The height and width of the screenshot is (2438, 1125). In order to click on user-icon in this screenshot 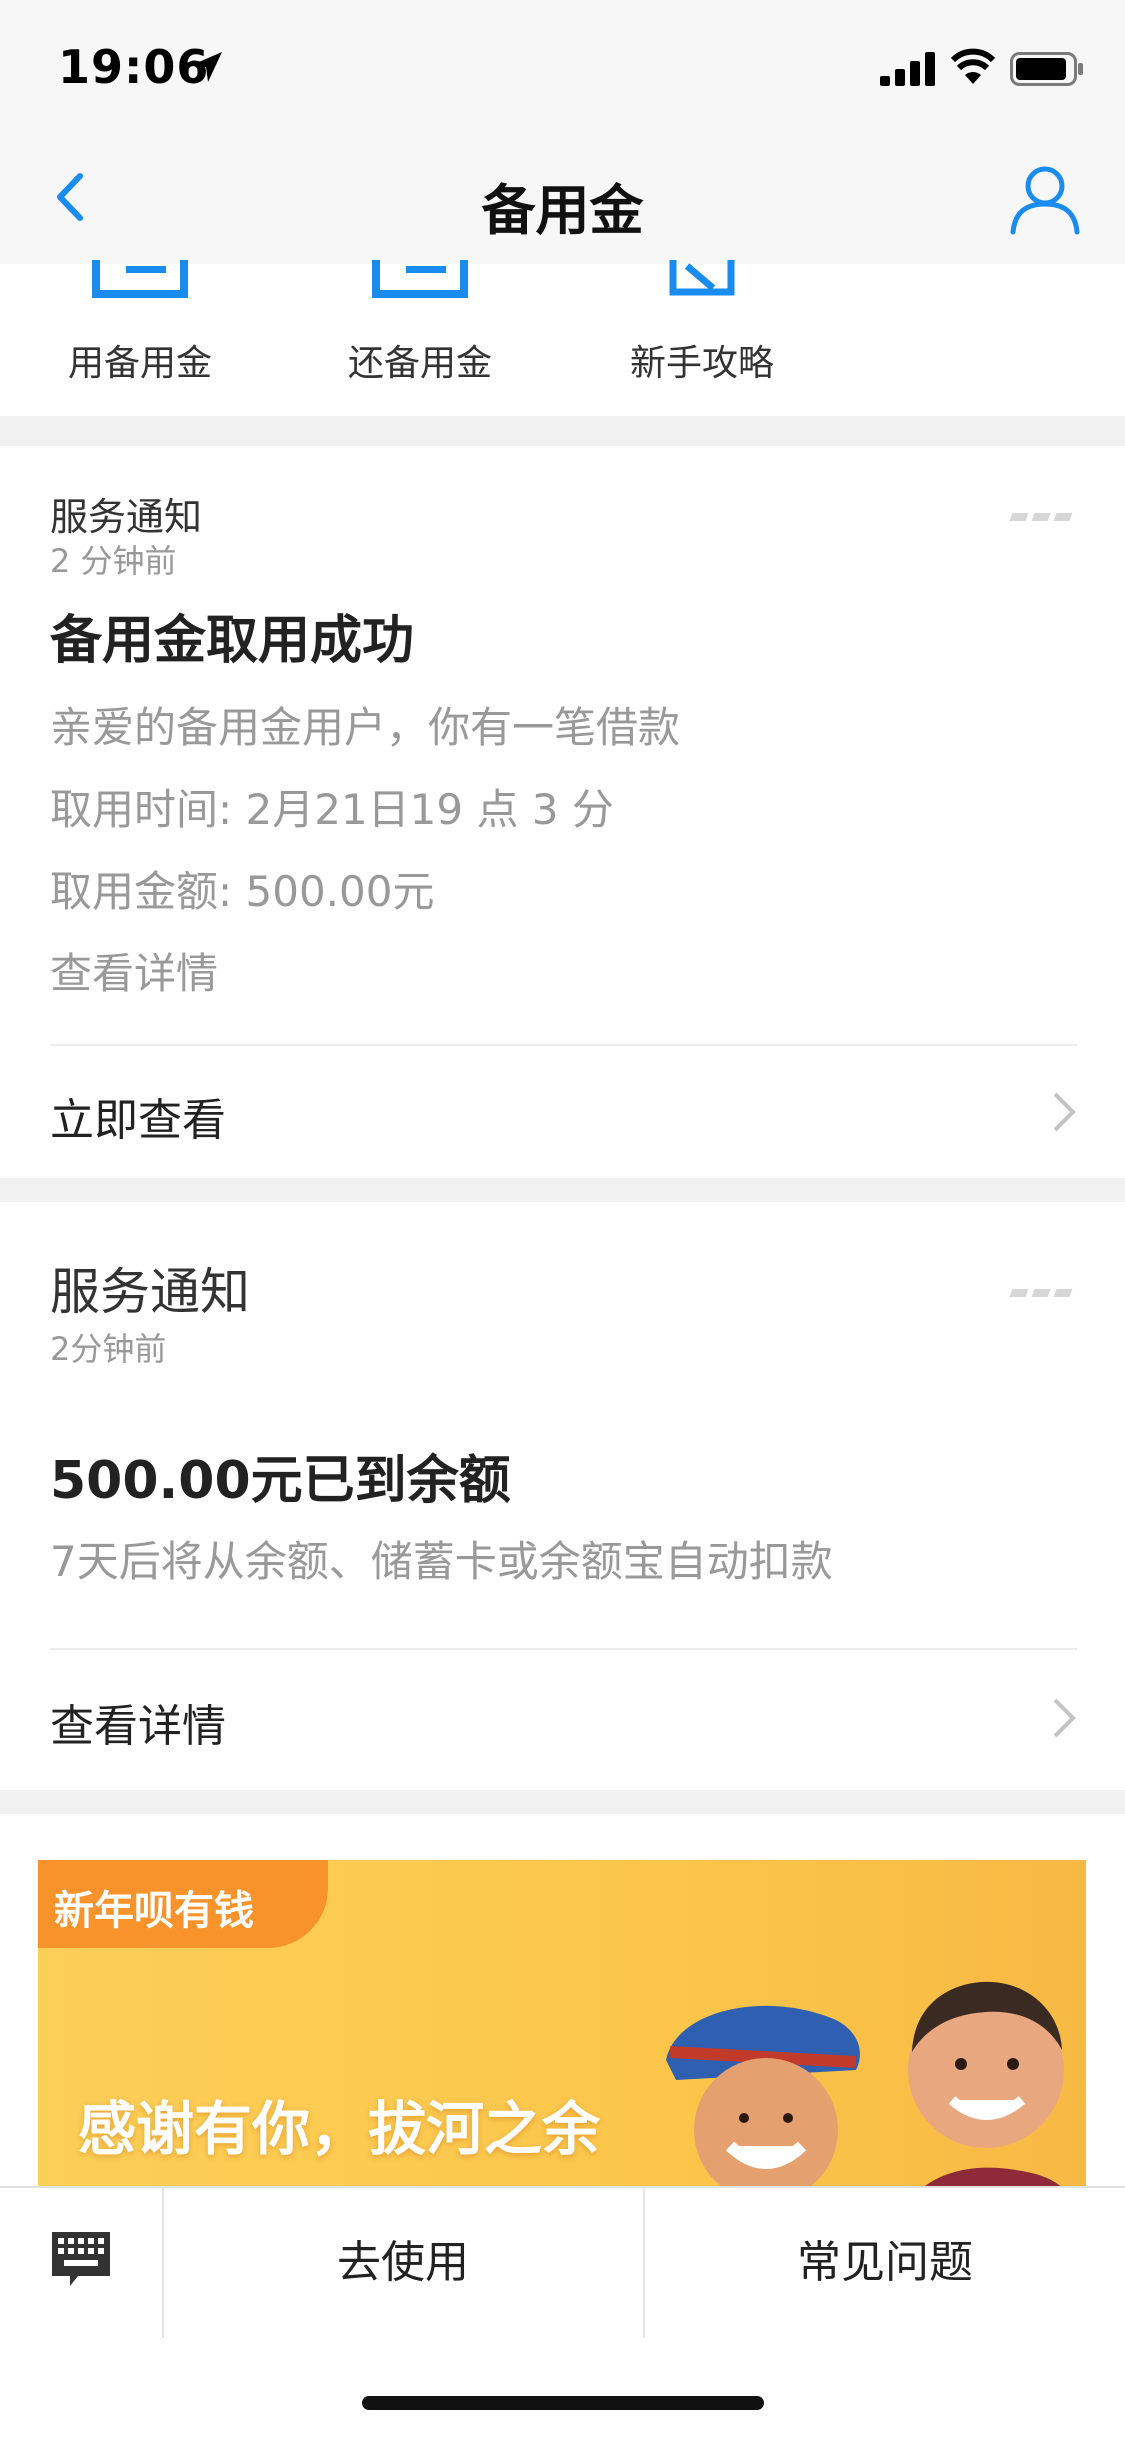, I will do `click(1045, 200)`.